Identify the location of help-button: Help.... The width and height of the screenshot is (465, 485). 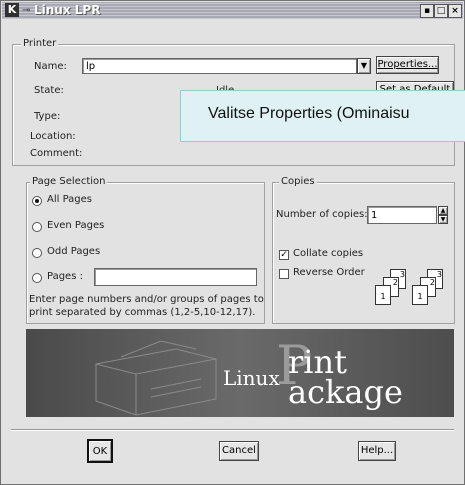
(377, 451).